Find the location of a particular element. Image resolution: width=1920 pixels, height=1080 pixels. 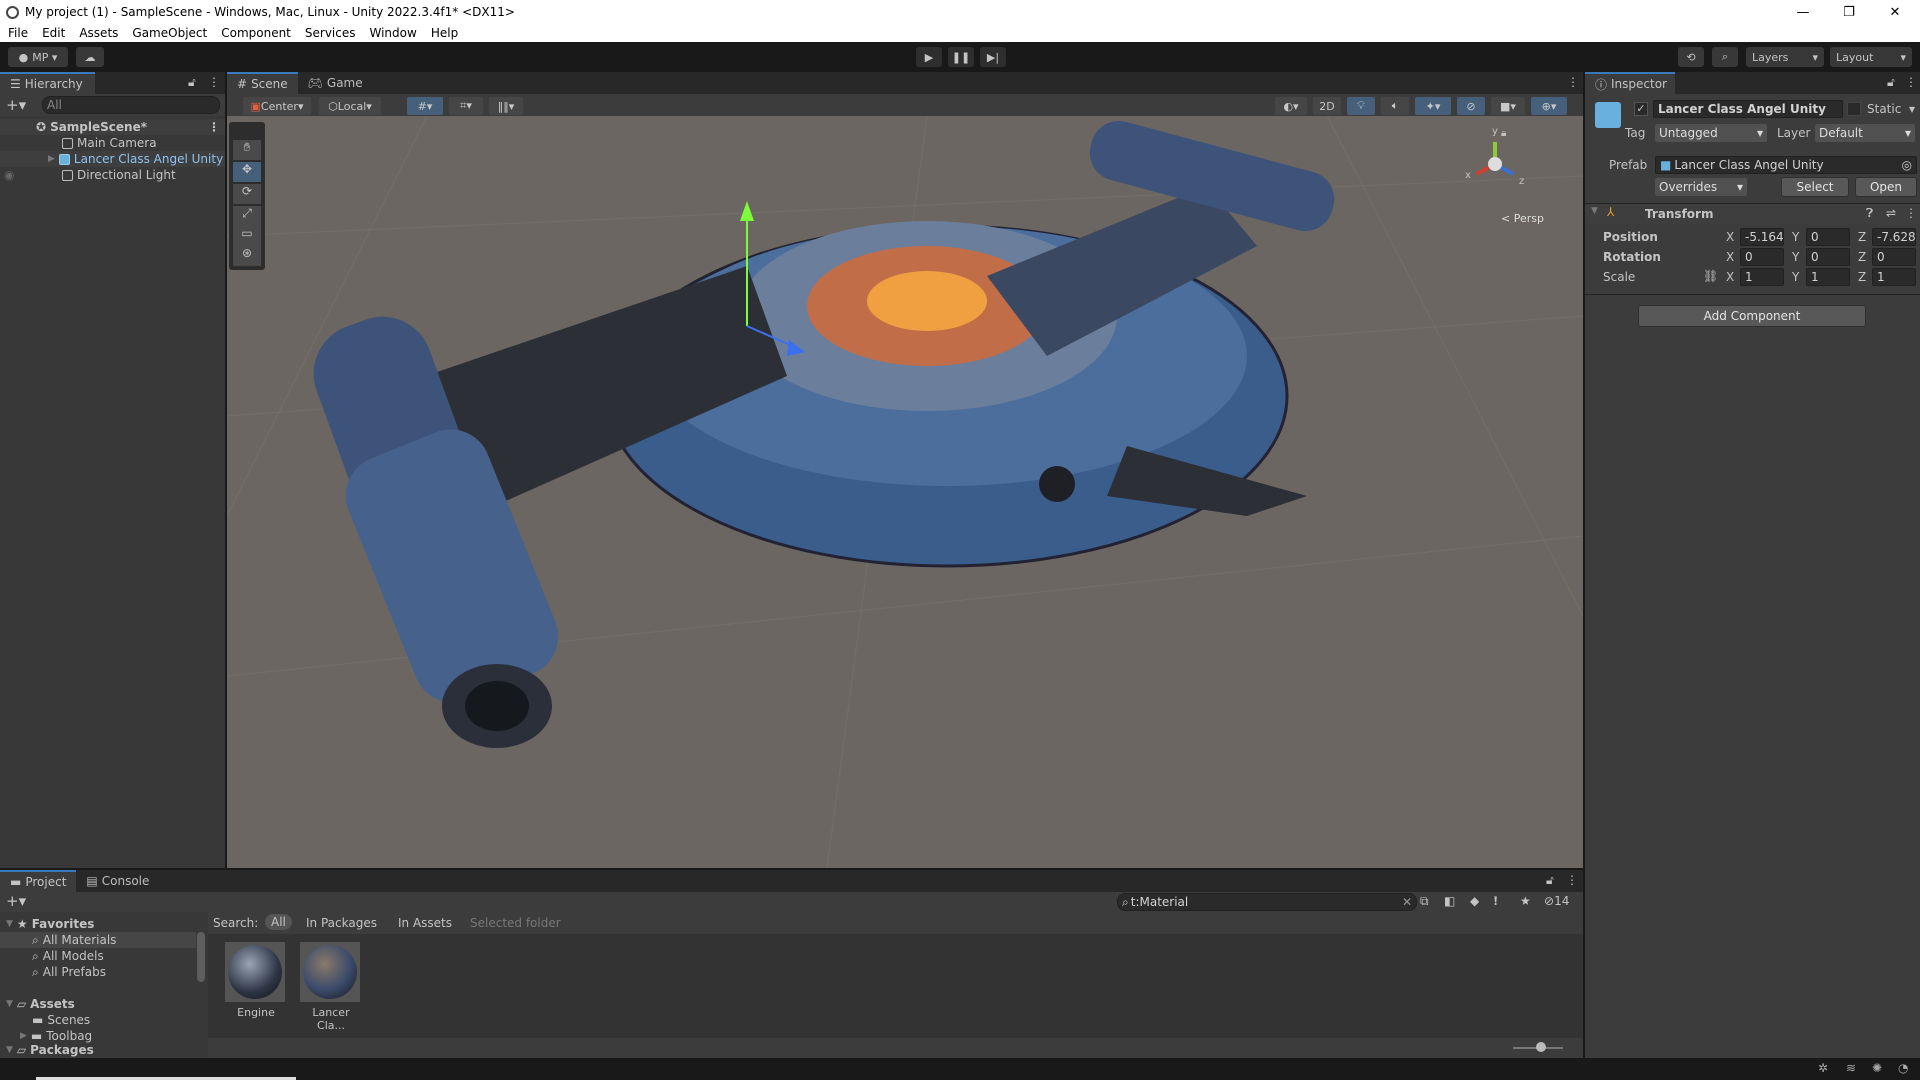

active-checkbox: ✓ is located at coordinates (1641, 109).